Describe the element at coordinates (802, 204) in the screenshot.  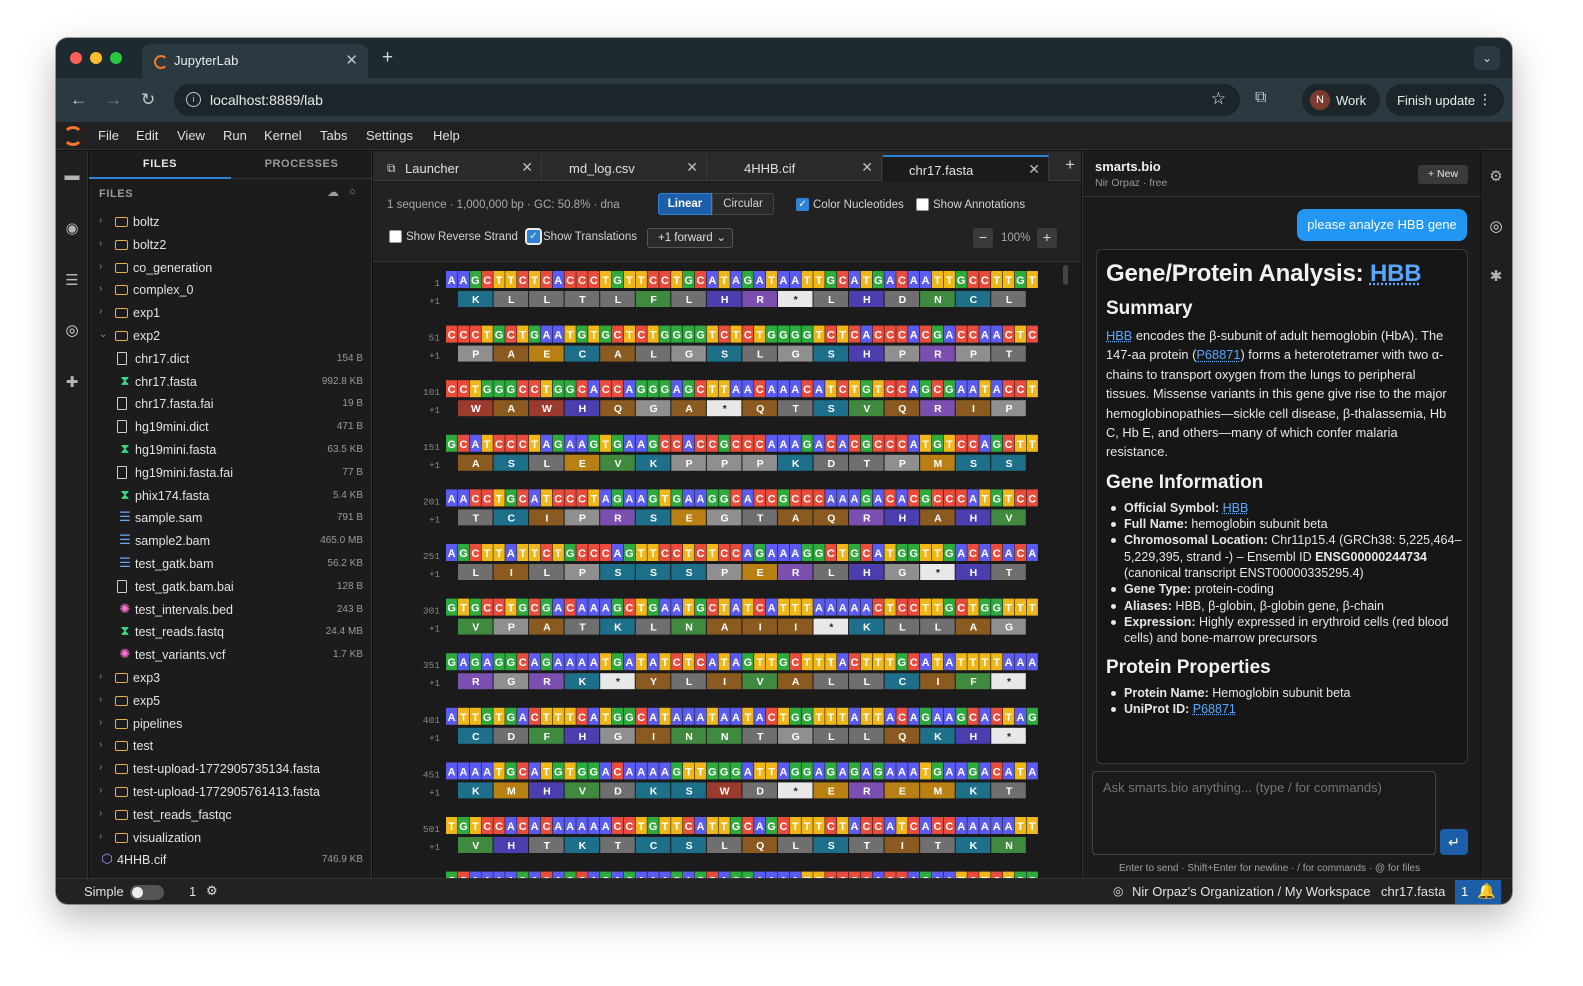
I see `color-nucleotides-checkbox: ✓` at that location.